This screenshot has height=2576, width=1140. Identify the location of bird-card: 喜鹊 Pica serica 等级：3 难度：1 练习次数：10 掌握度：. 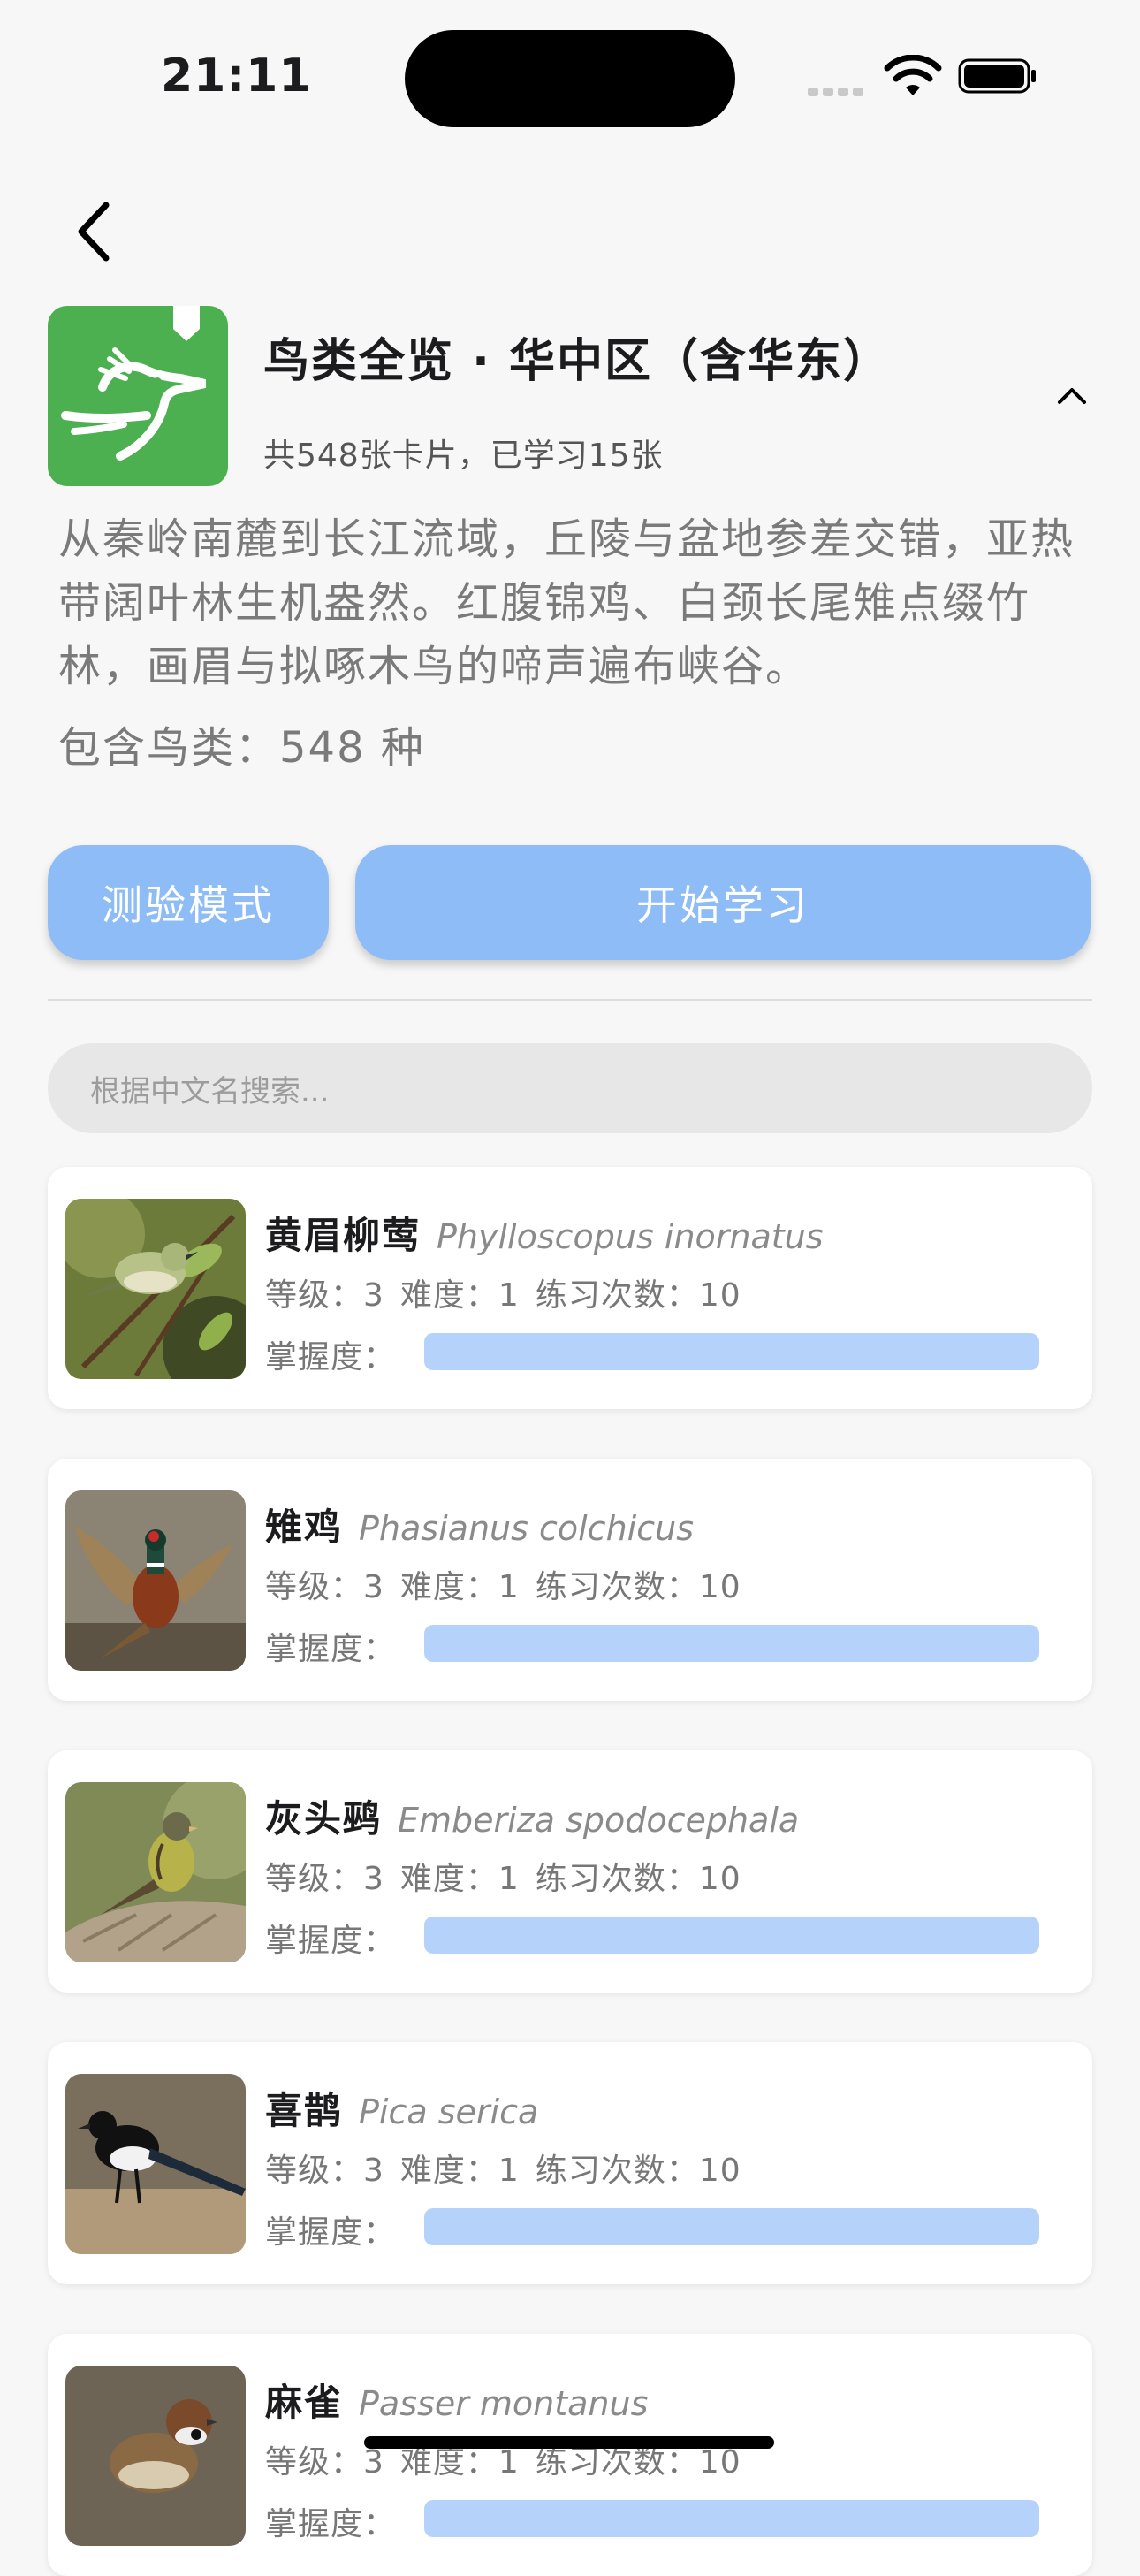
(570, 2163).